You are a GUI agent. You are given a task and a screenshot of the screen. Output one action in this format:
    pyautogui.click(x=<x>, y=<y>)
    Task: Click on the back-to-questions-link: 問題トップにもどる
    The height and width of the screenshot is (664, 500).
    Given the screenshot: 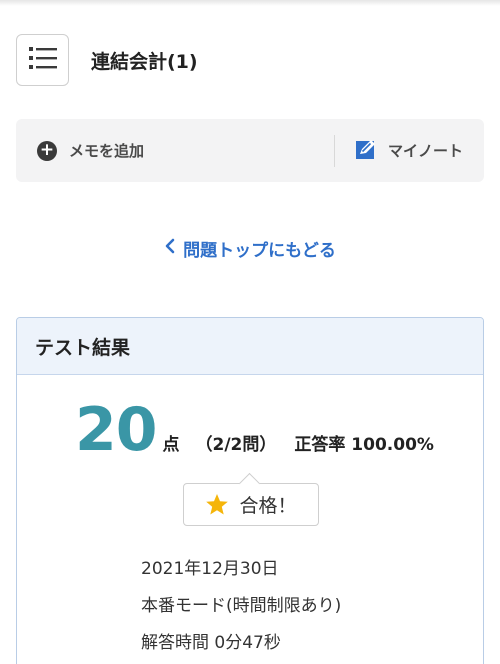 What is the action you would take?
    pyautogui.click(x=250, y=248)
    